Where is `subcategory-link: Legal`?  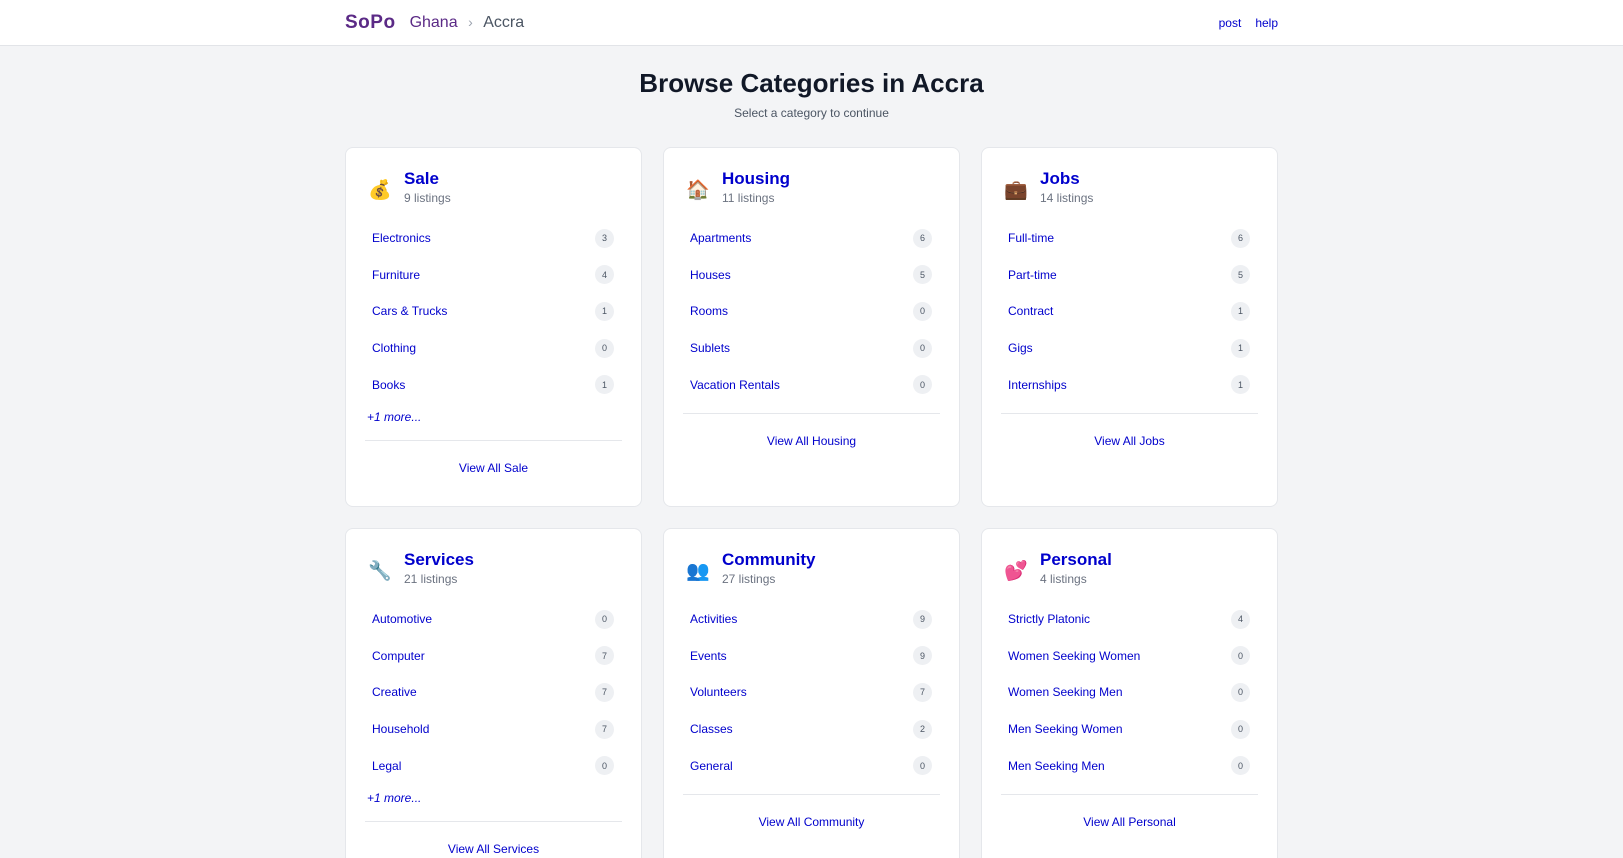 subcategory-link: Legal is located at coordinates (386, 766).